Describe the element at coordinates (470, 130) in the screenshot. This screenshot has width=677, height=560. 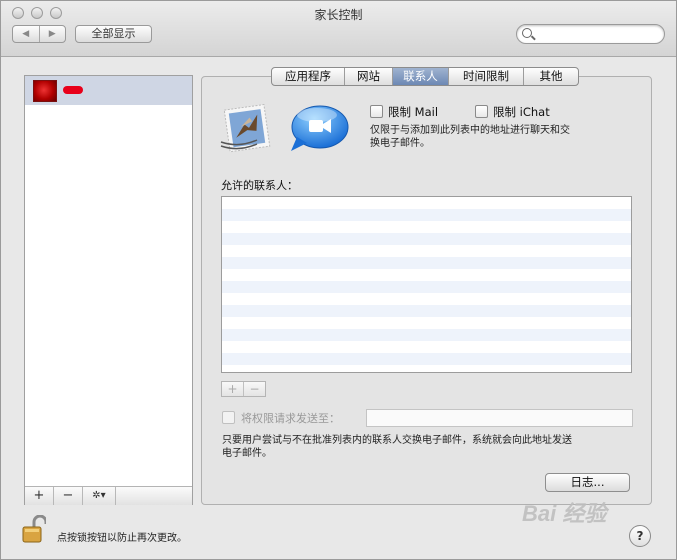
I see `contacts-description-line-1: 仅限于与添加到此列表中的地址进行聊天和交` at that location.